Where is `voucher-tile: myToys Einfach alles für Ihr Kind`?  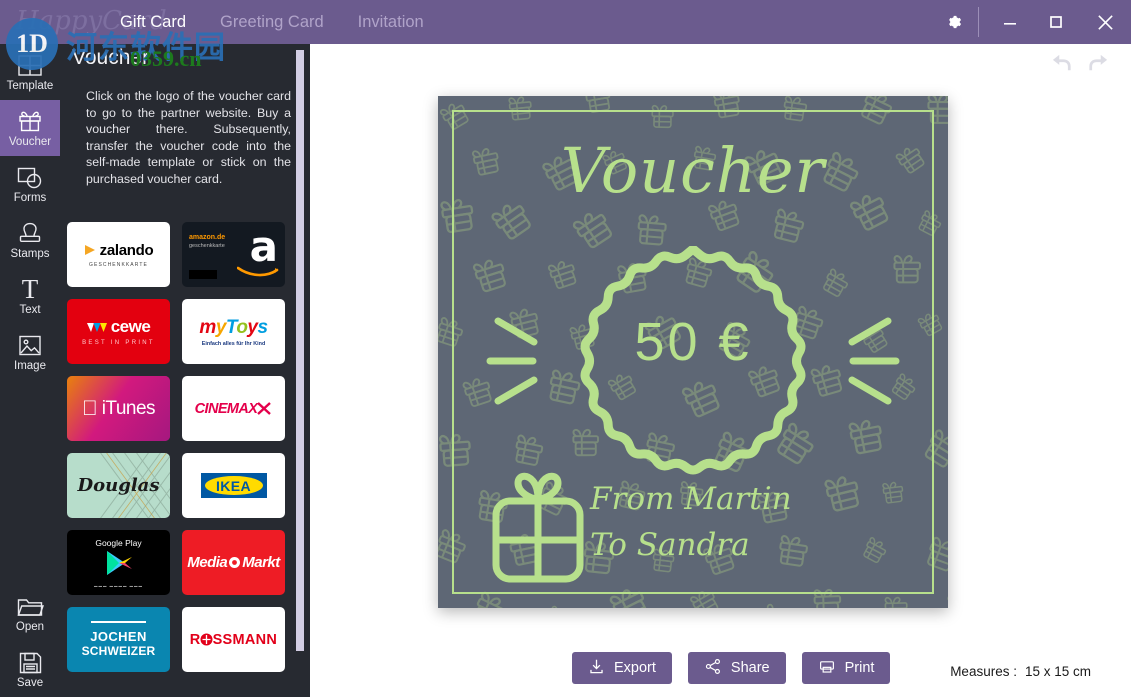 voucher-tile: myToys Einfach alles für Ihr Kind is located at coordinates (233, 331).